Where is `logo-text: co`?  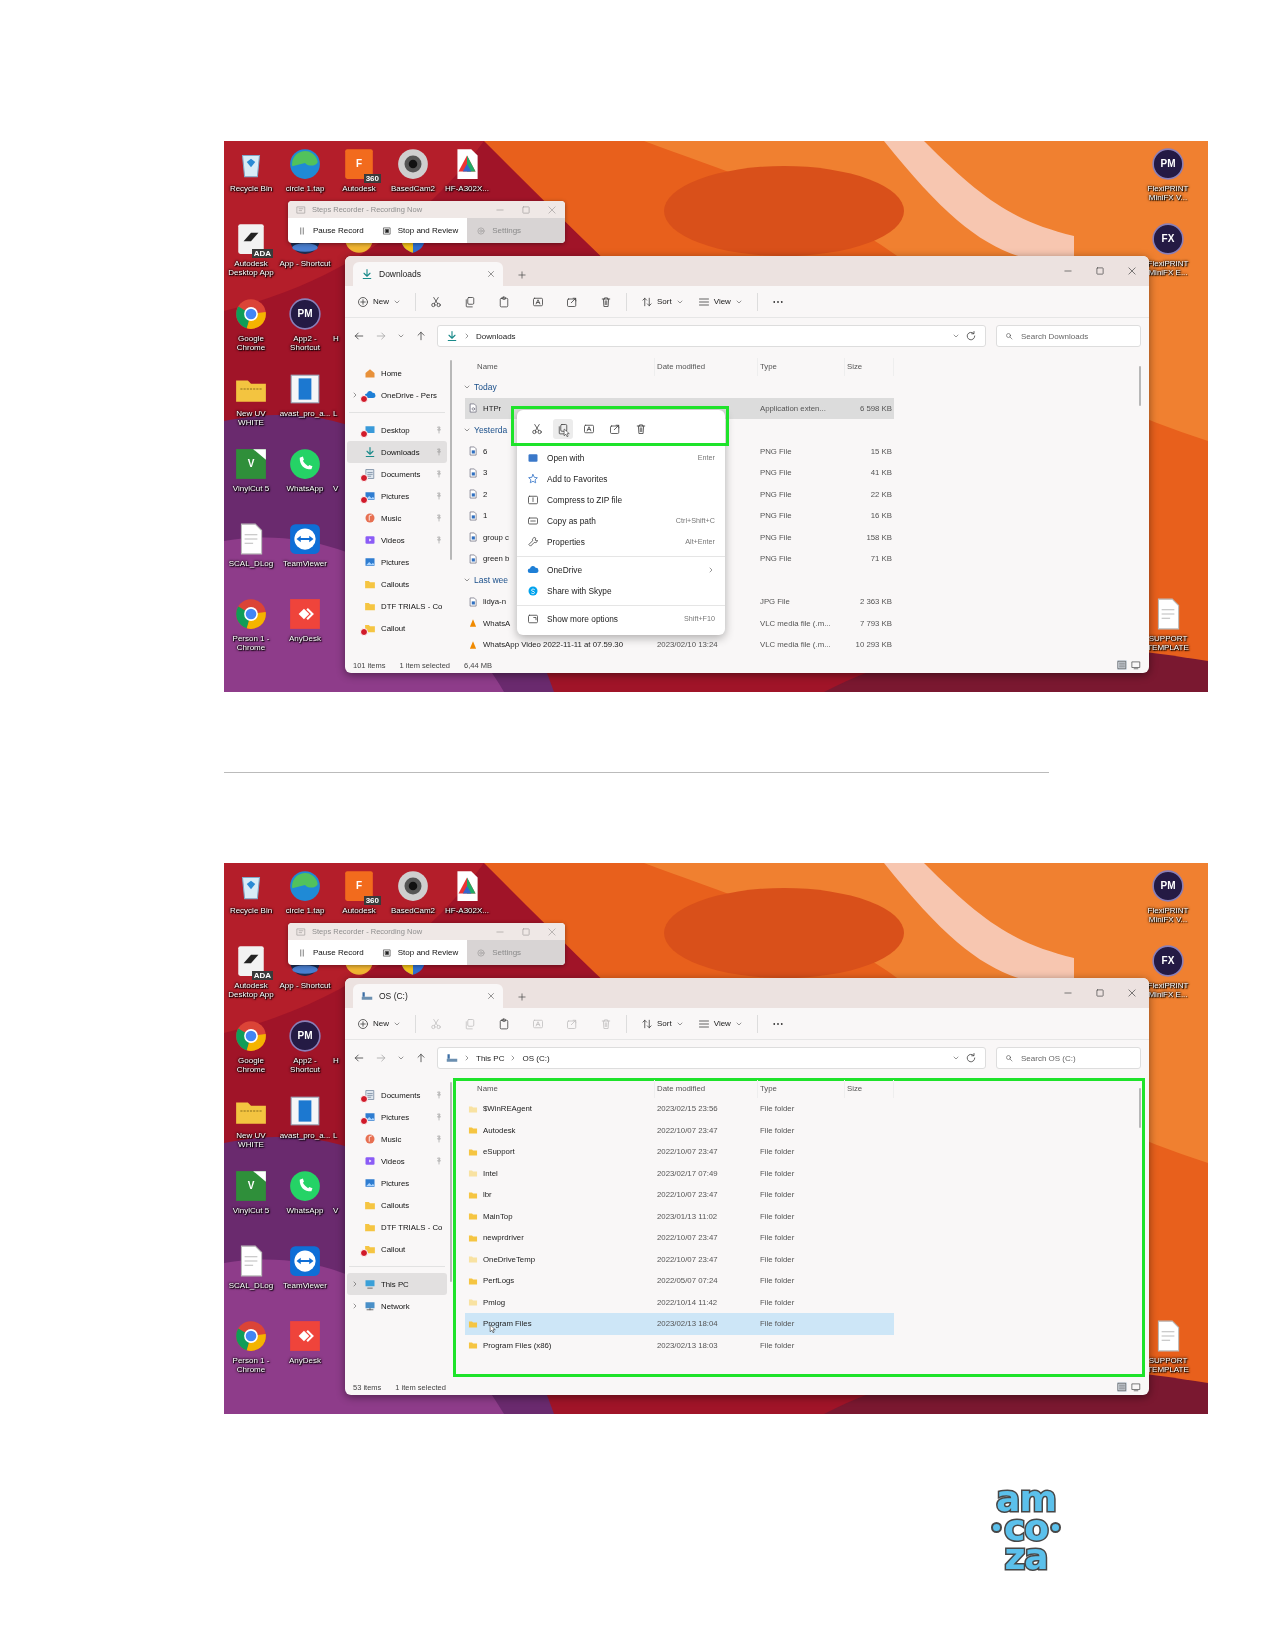 logo-text: co is located at coordinates (1026, 1527).